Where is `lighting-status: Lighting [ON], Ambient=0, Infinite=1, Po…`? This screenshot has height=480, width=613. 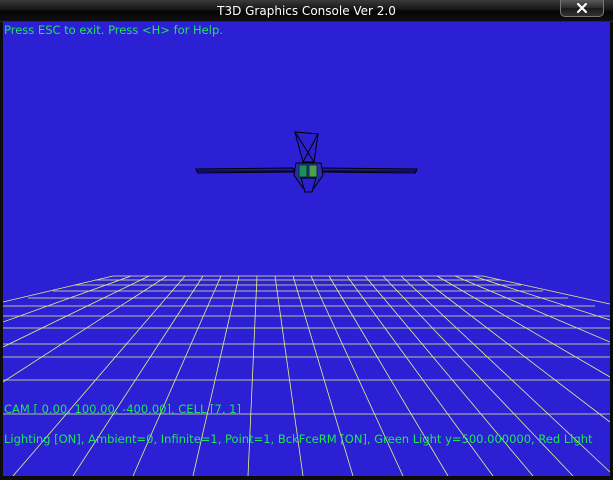
lighting-status: Lighting [ON], Ambient=0, Infinite=1, Po… is located at coordinates (298, 439).